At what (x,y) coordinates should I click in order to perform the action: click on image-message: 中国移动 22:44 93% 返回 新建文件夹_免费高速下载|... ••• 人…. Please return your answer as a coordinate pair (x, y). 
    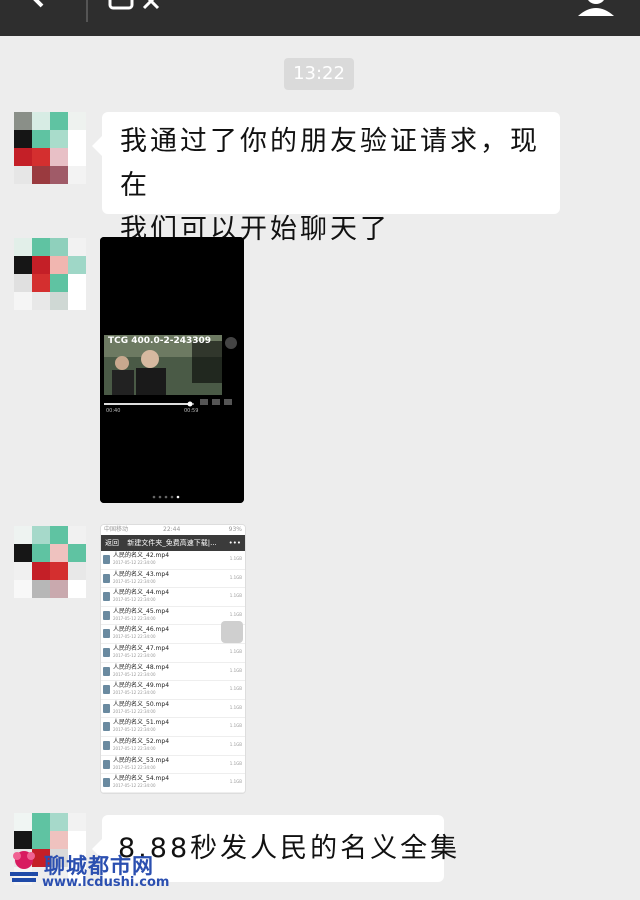
    Looking at the image, I should click on (173, 659).